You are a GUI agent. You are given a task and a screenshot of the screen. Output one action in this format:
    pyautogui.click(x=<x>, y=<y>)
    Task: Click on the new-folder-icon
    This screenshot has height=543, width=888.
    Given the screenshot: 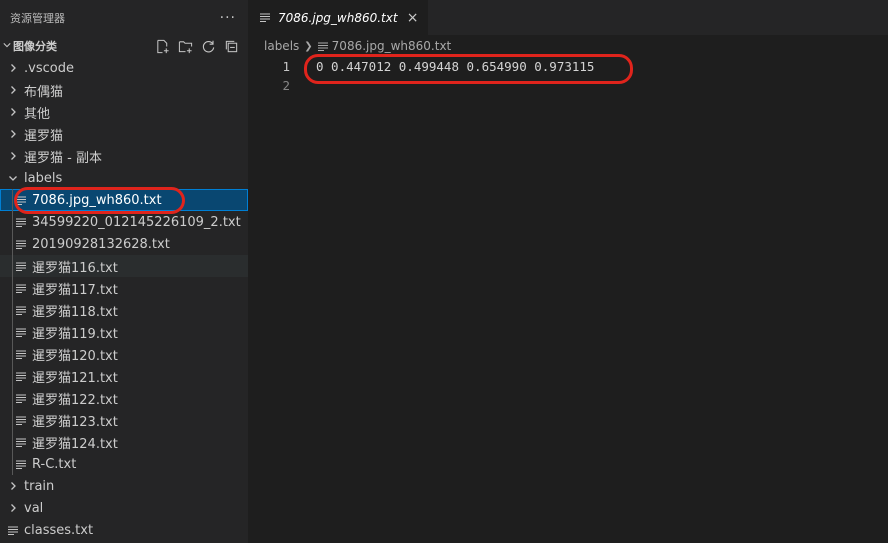 What is the action you would take?
    pyautogui.click(x=185, y=46)
    